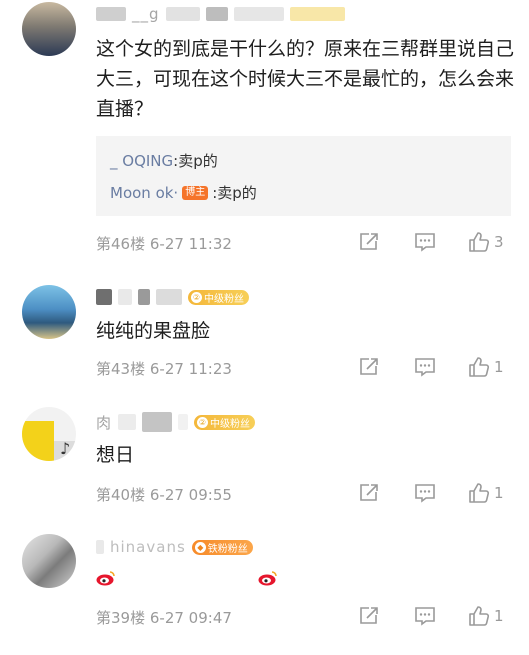 The height and width of the screenshot is (655, 529). Describe the element at coordinates (121, 495) in the screenshot. I see `floor-number: 第40楼` at that location.